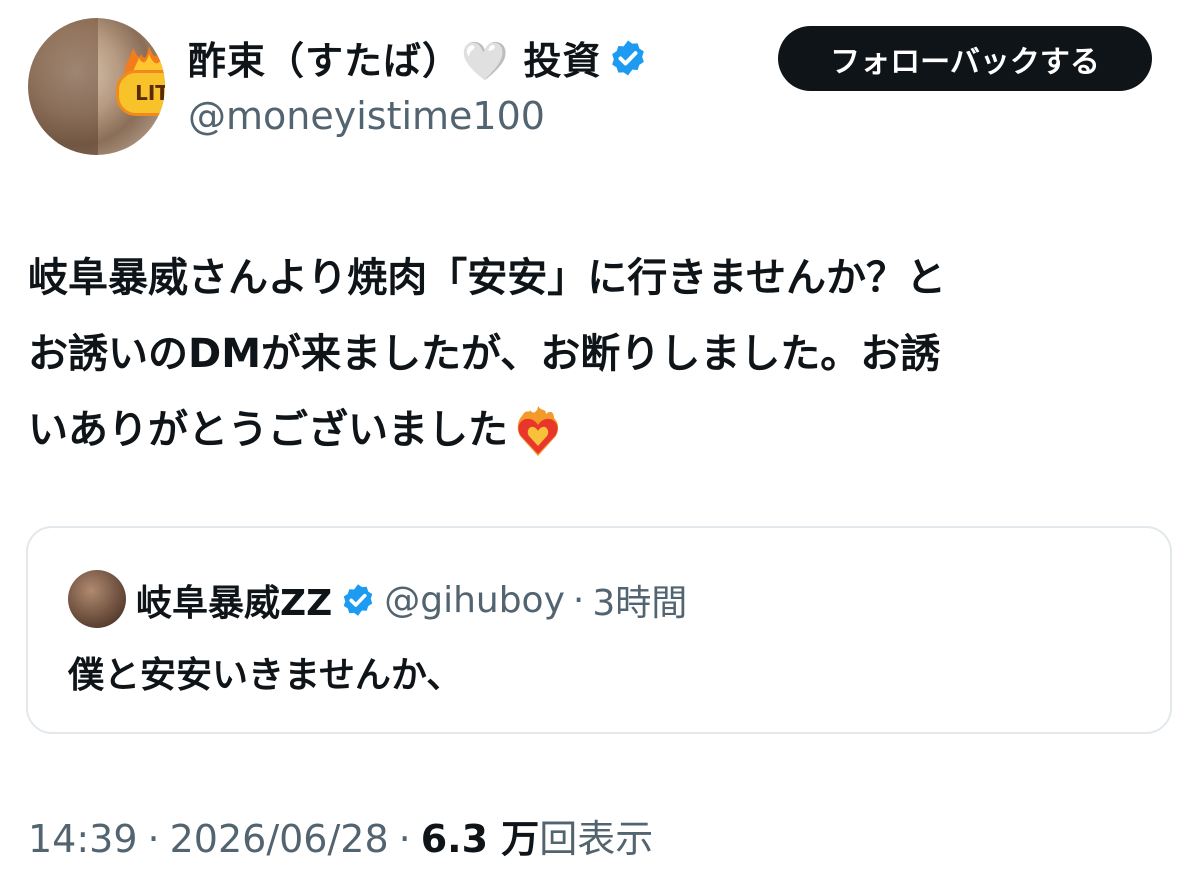  What do you see at coordinates (358, 600) in the screenshot?
I see `quoted-verified-badge-icon` at bounding box center [358, 600].